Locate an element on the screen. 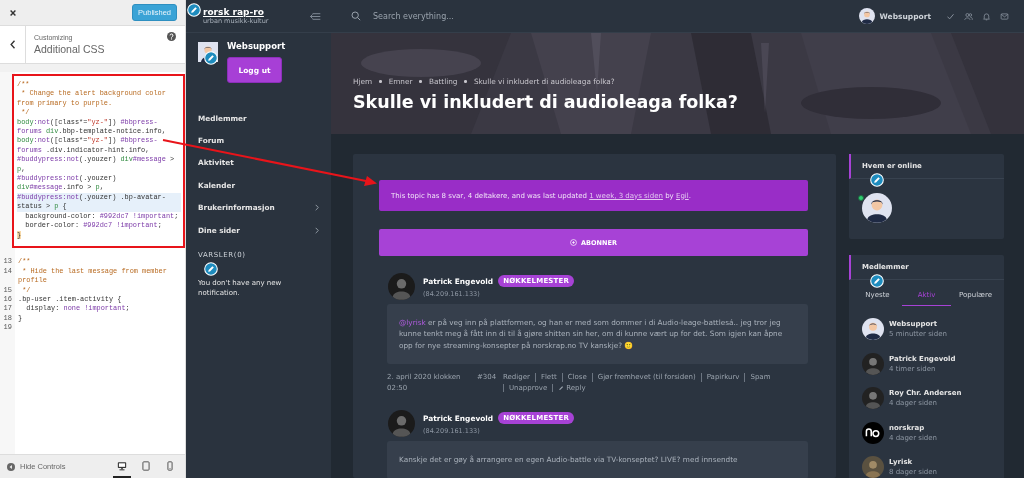 Image resolution: width=1024 pixels, height=478 pixels. phone-icon is located at coordinates (170, 465).